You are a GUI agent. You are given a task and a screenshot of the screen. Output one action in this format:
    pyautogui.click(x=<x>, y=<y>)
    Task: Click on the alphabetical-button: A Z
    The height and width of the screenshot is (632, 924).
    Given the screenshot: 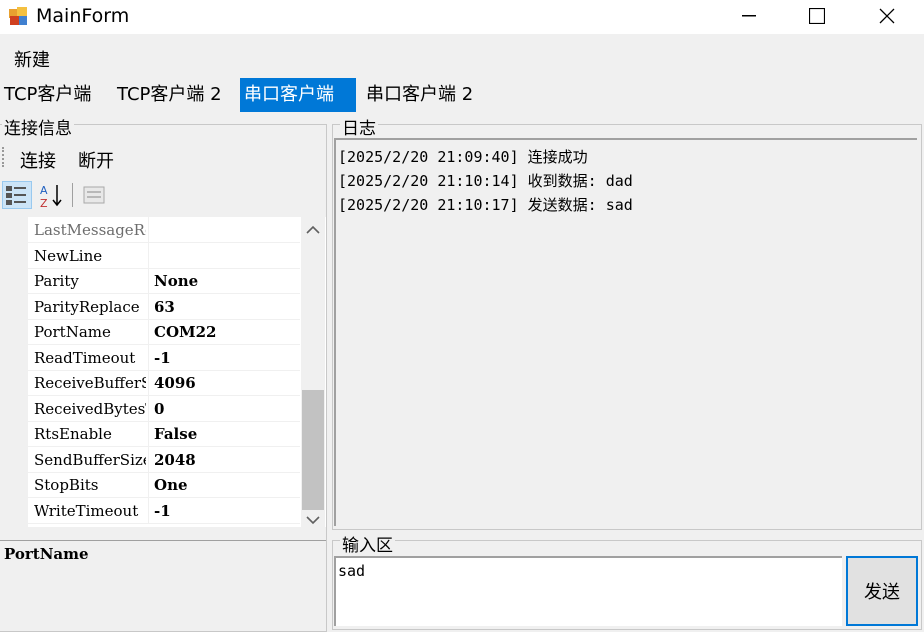 What is the action you would take?
    pyautogui.click(x=52, y=195)
    